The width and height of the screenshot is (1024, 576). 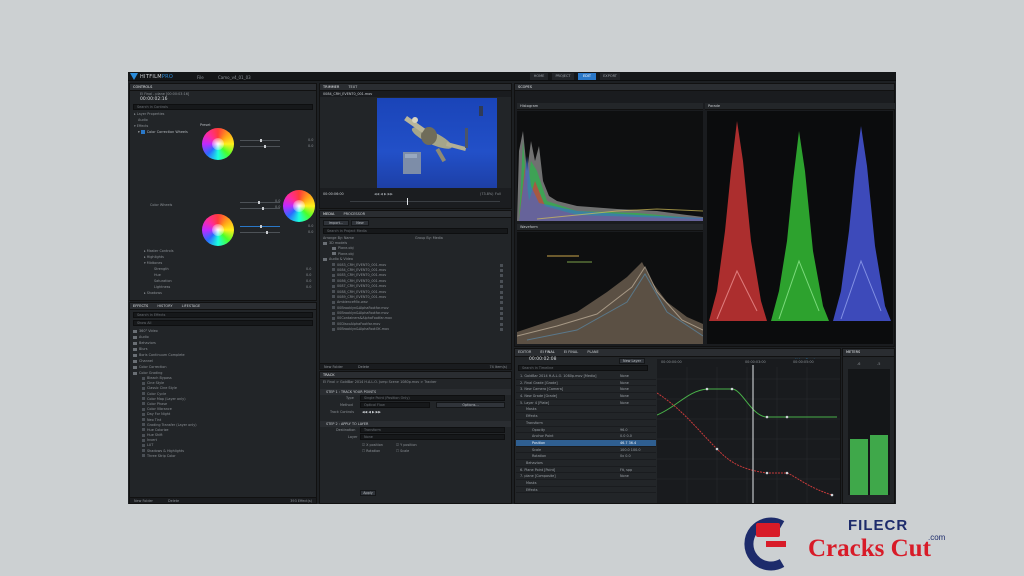 I want to click on media-delete-button: Delete, so click(x=363, y=367).